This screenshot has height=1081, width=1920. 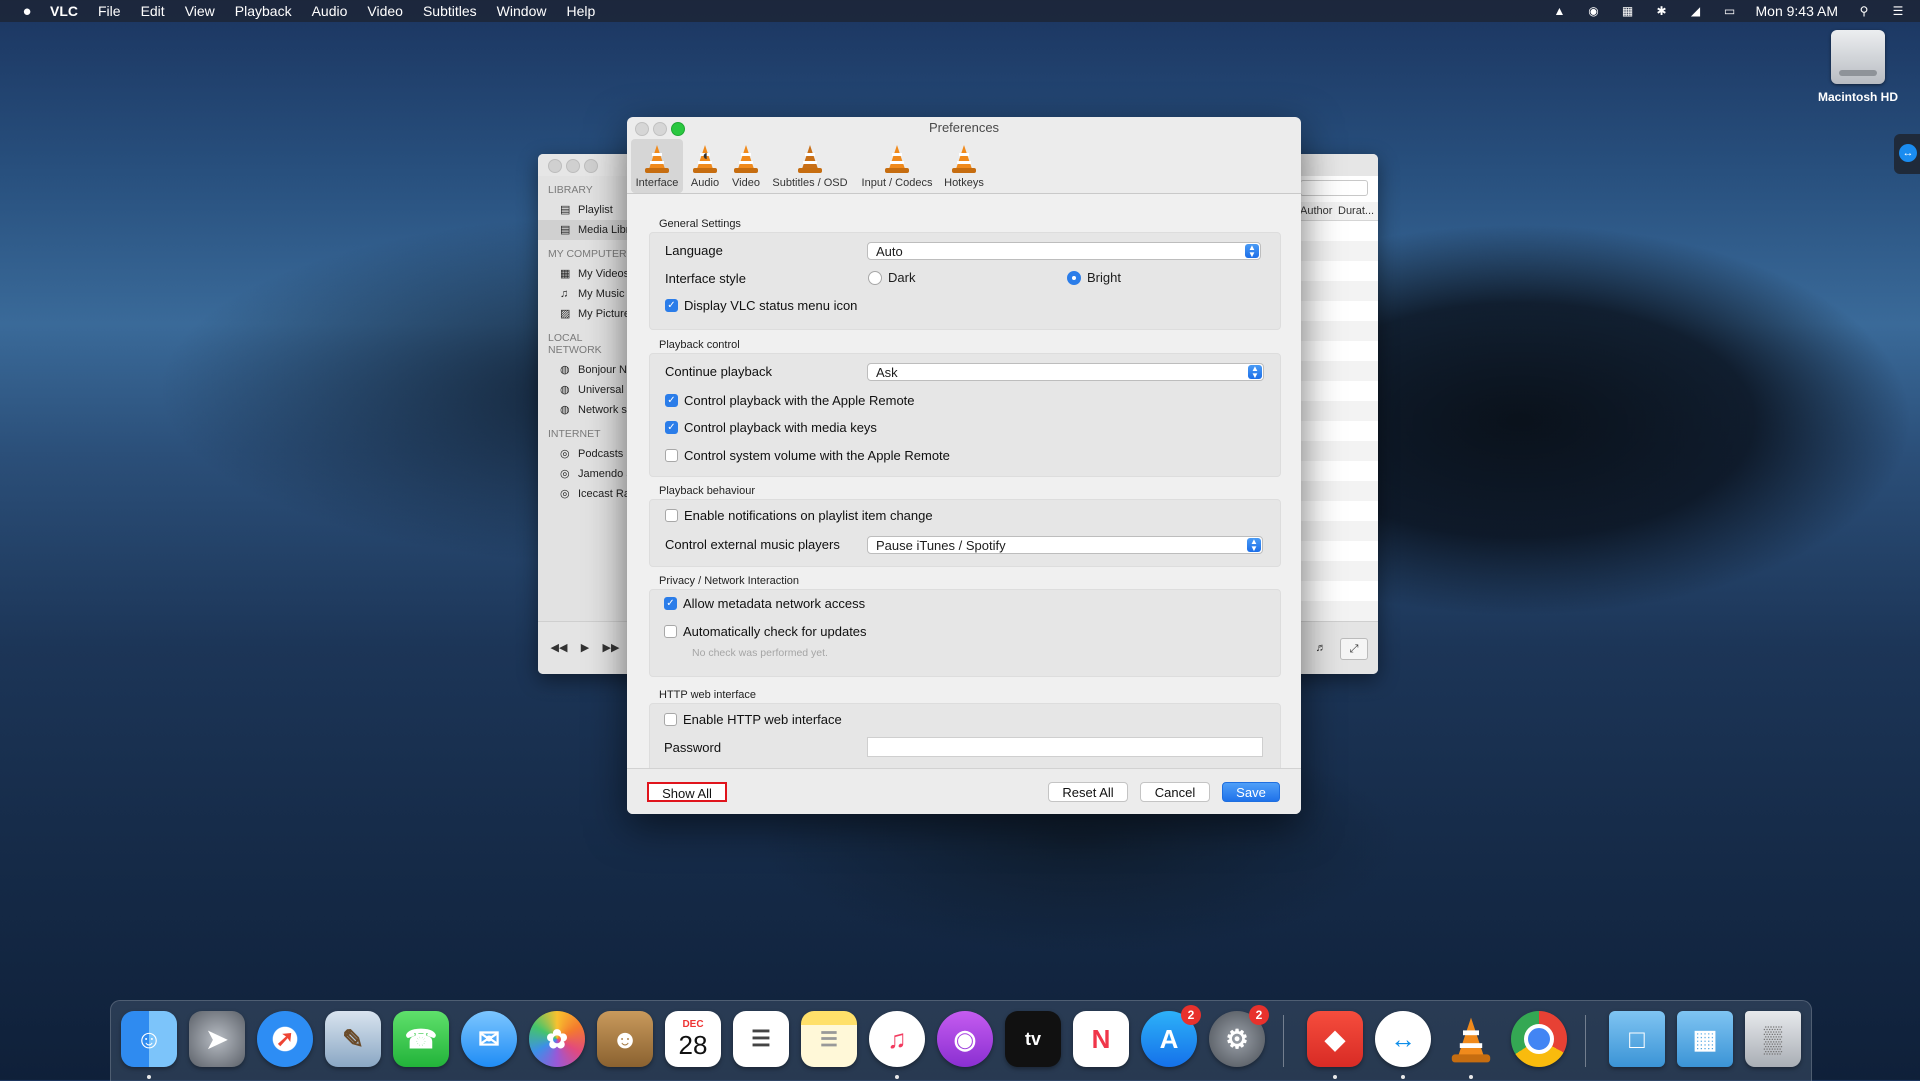 What do you see at coordinates (1239, 1036) in the screenshot?
I see `system-preferences-gear-icon: ⚙ 2` at bounding box center [1239, 1036].